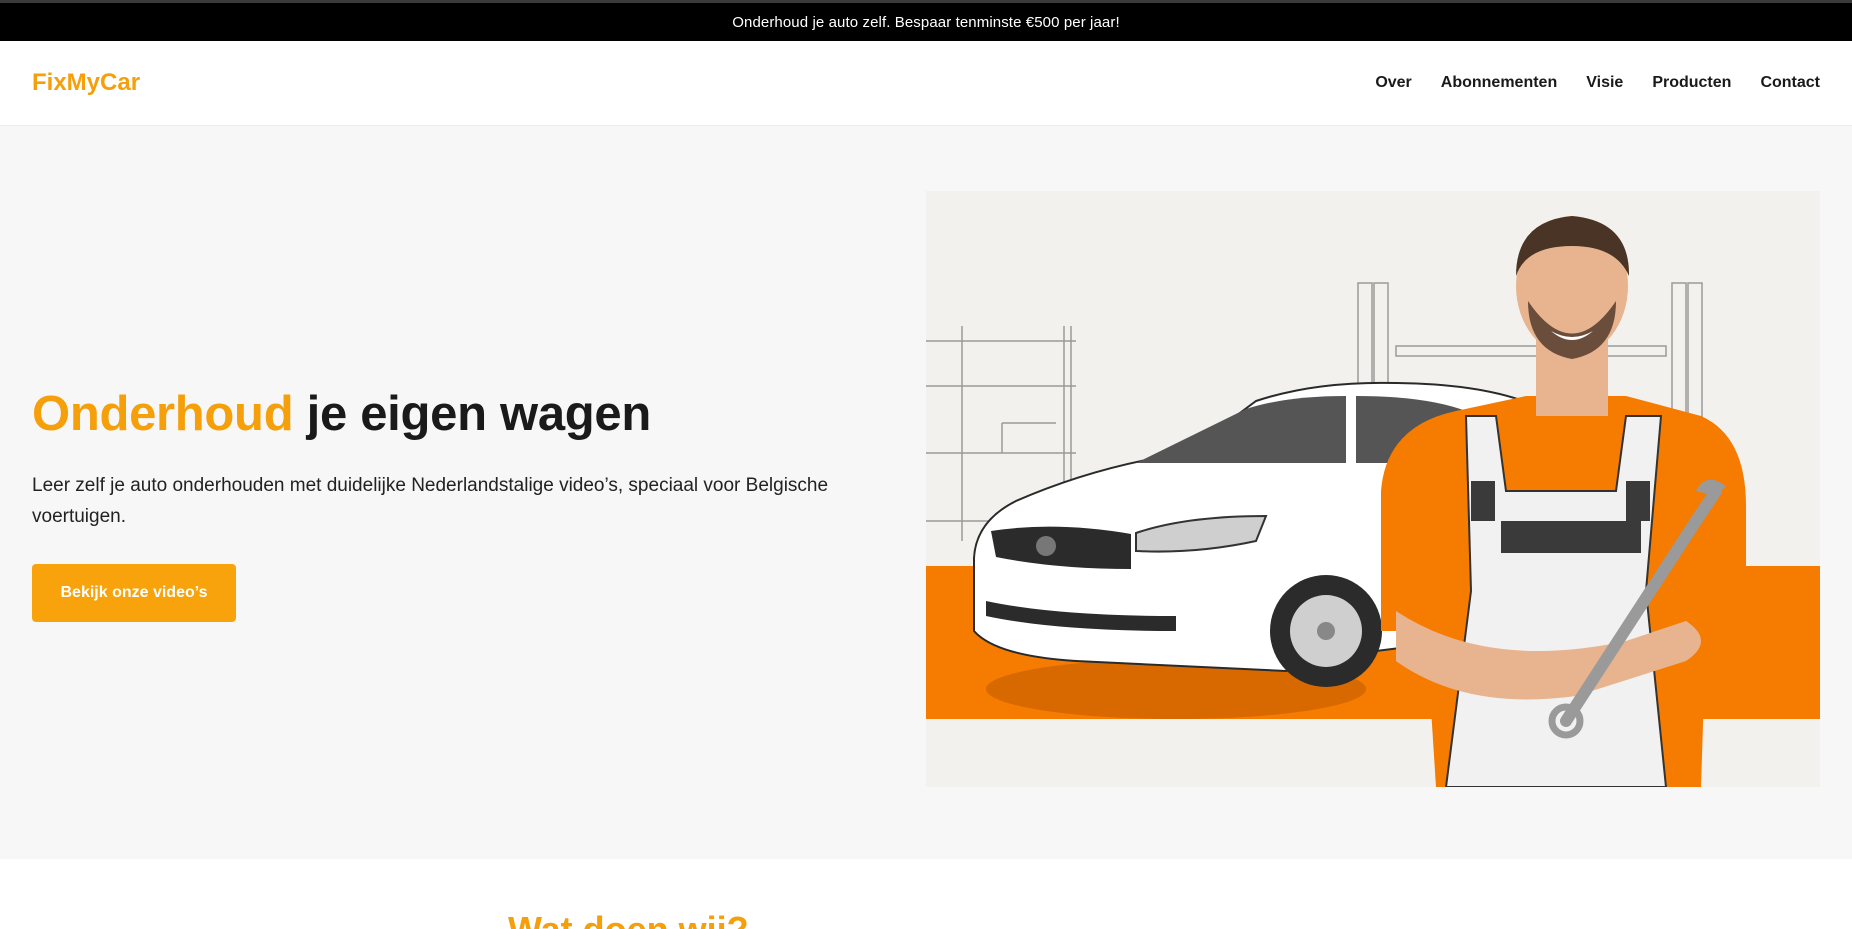 The height and width of the screenshot is (929, 1852). Describe the element at coordinates (163, 414) in the screenshot. I see `hero-title-accent: Onderhoud` at that location.